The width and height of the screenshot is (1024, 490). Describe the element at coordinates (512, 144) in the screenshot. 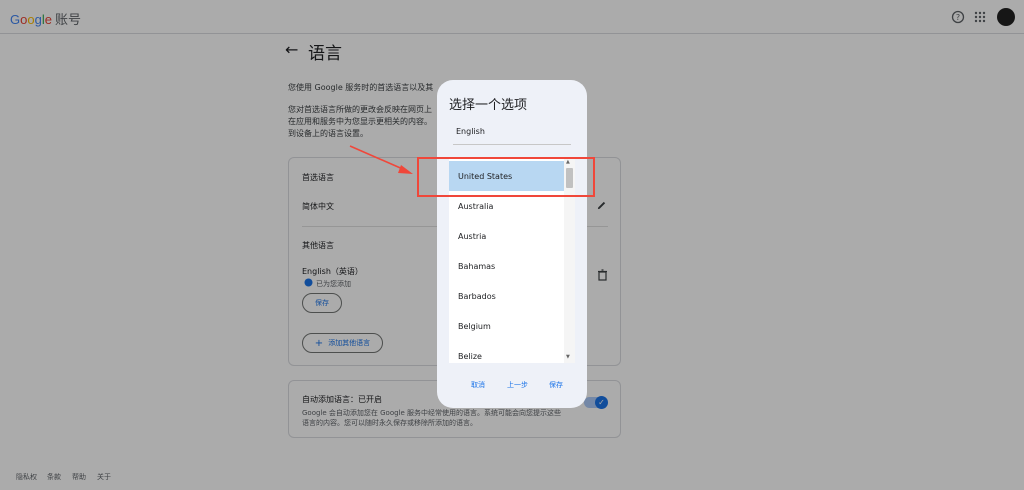

I see `divider` at that location.